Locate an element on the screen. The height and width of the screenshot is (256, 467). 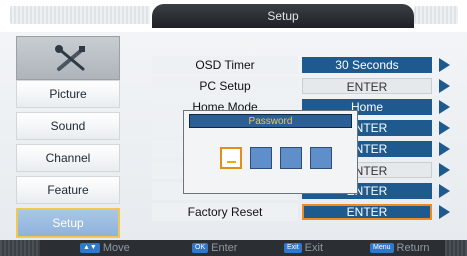
bottom-right-decor is located at coordinates (456, 248).